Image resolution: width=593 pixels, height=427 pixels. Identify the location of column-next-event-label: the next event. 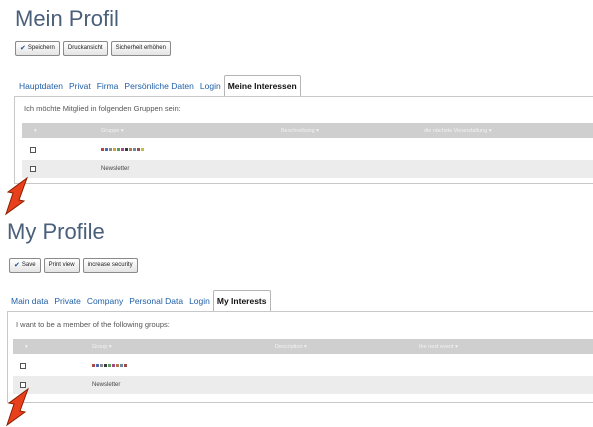
(436, 346).